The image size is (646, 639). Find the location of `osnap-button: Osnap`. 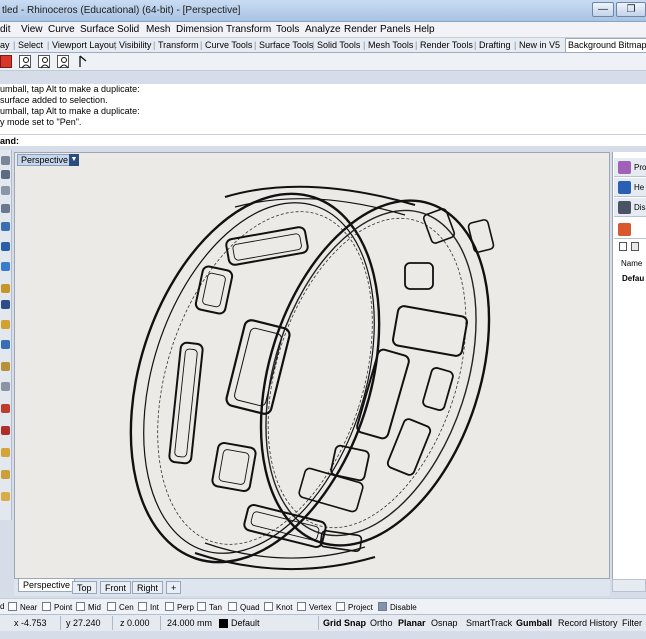

osnap-button: Osnap is located at coordinates (444, 623).